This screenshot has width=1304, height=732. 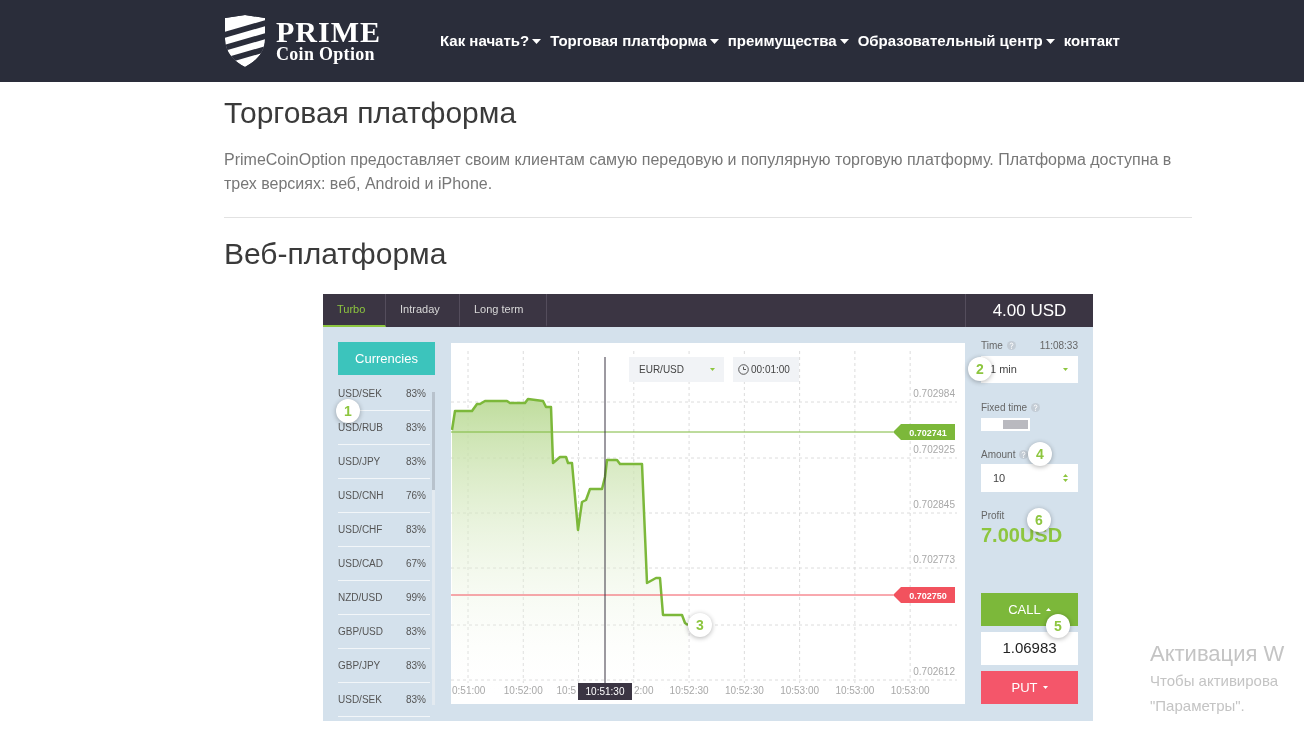 I want to click on field-label: Profit, so click(x=993, y=515).